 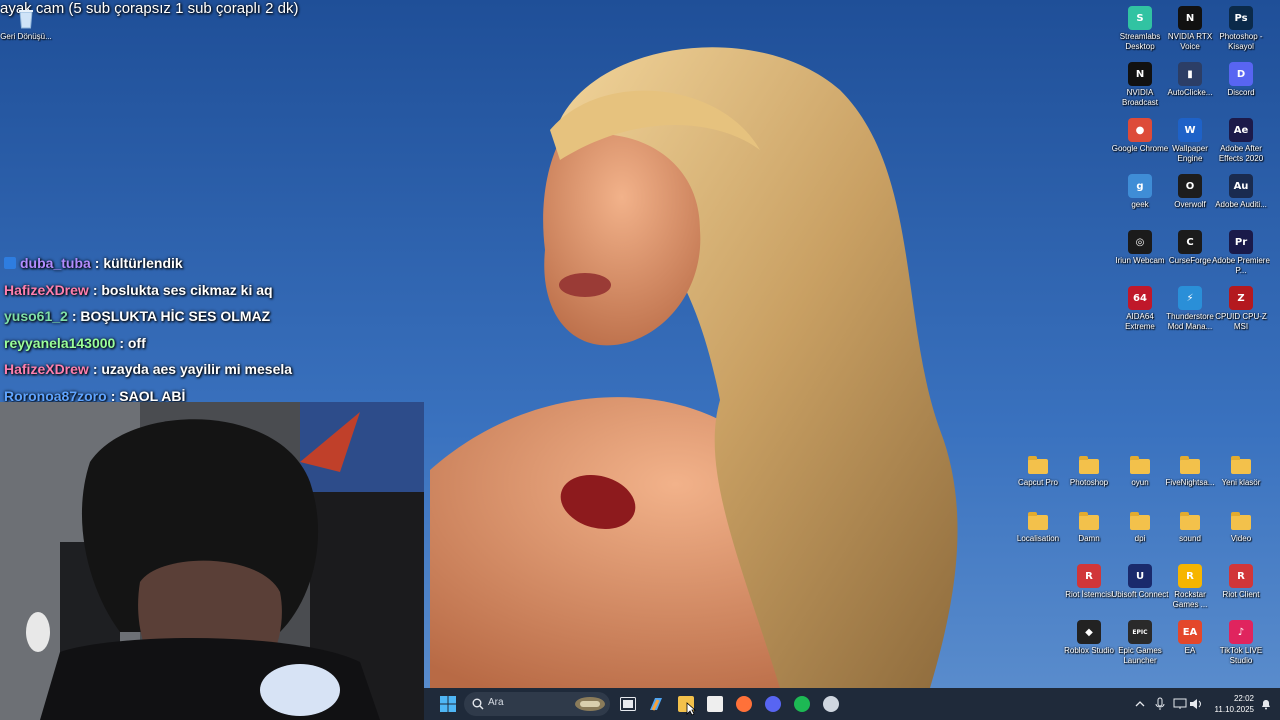 I want to click on desktop-shortcut: Ae Adobe After Effects 2020, so click(x=1241, y=141).